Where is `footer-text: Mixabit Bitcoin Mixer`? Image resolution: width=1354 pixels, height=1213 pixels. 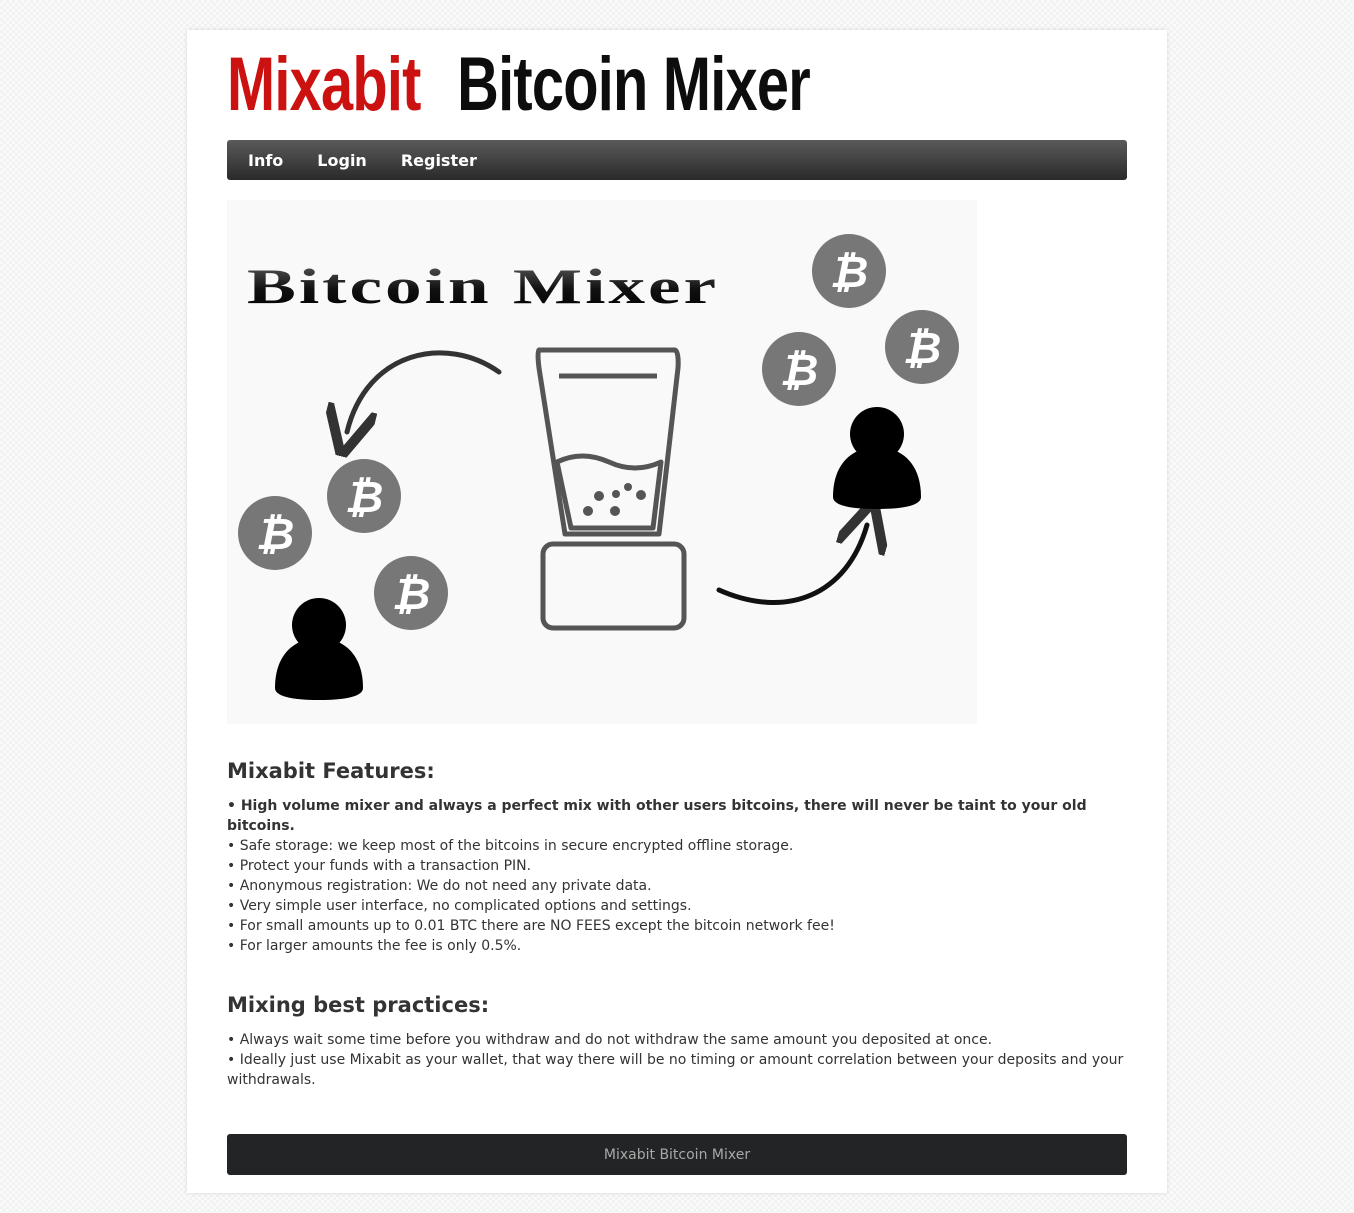 footer-text: Mixabit Bitcoin Mixer is located at coordinates (677, 1154).